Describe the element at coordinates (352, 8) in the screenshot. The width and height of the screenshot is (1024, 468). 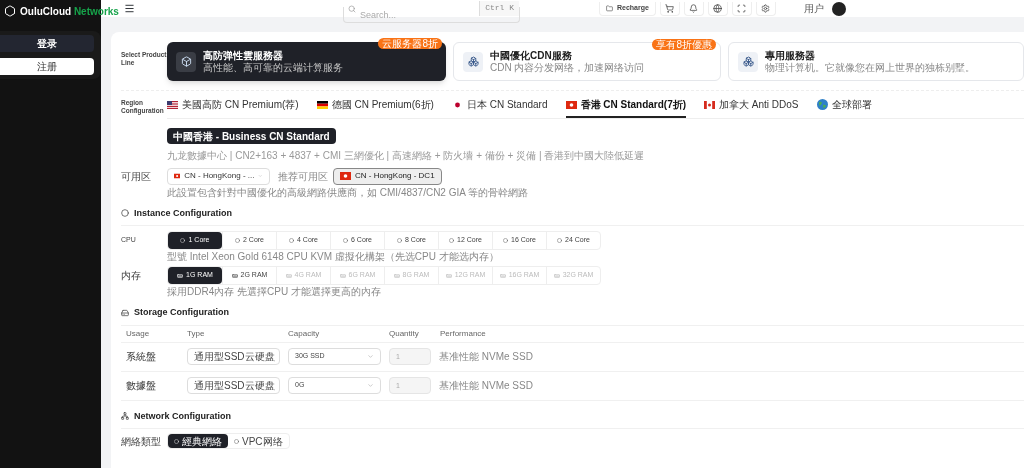
I see `search-icon` at that location.